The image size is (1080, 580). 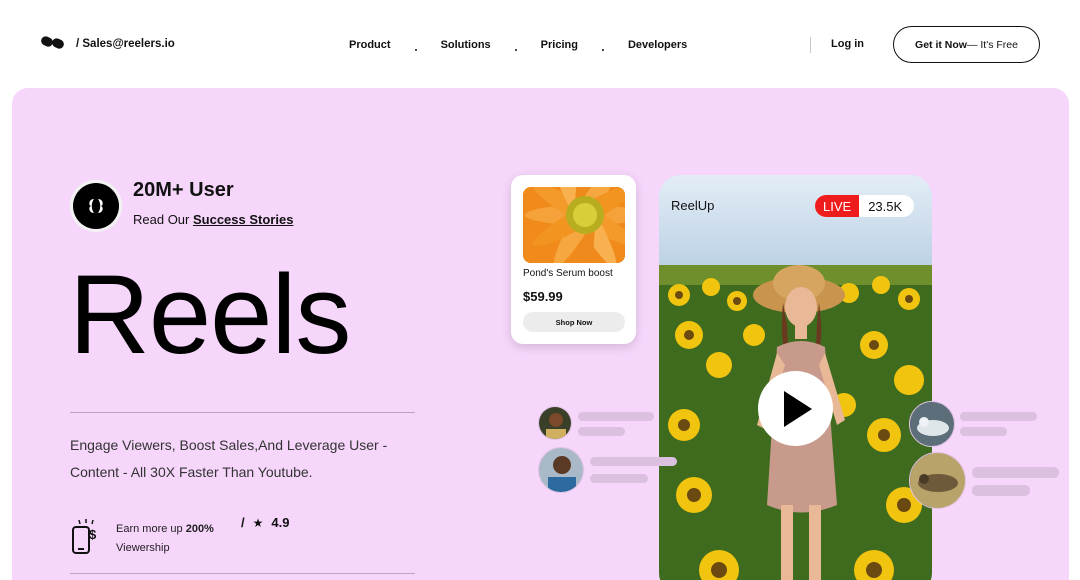 What do you see at coordinates (143, 548) in the screenshot?
I see `earn-suffix: Viewership` at bounding box center [143, 548].